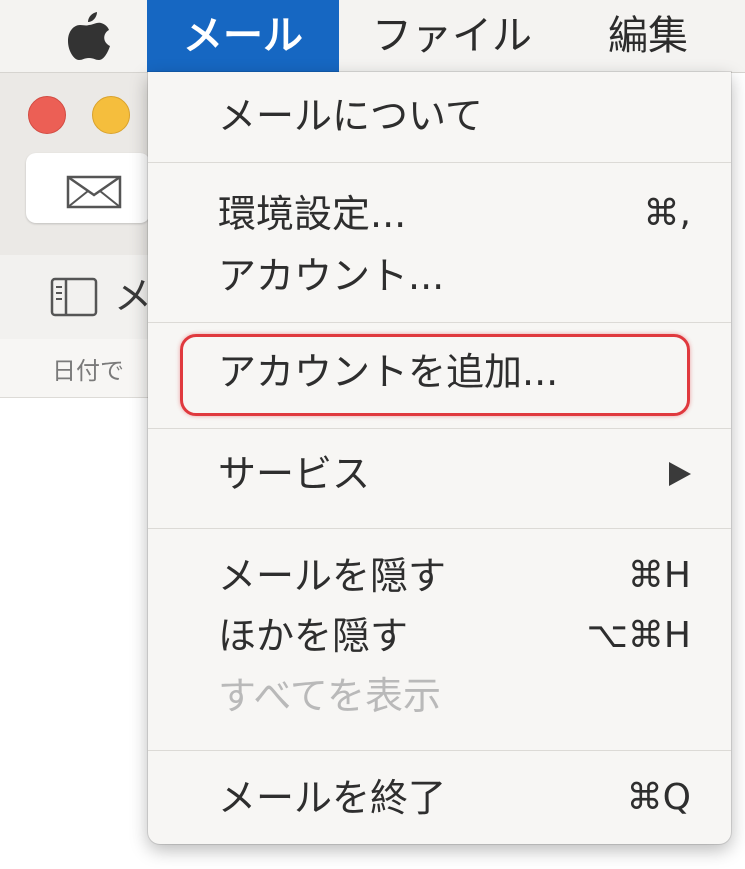 The image size is (745, 869). Describe the element at coordinates (89, 36) in the screenshot. I see `apple-logo-icon` at that location.